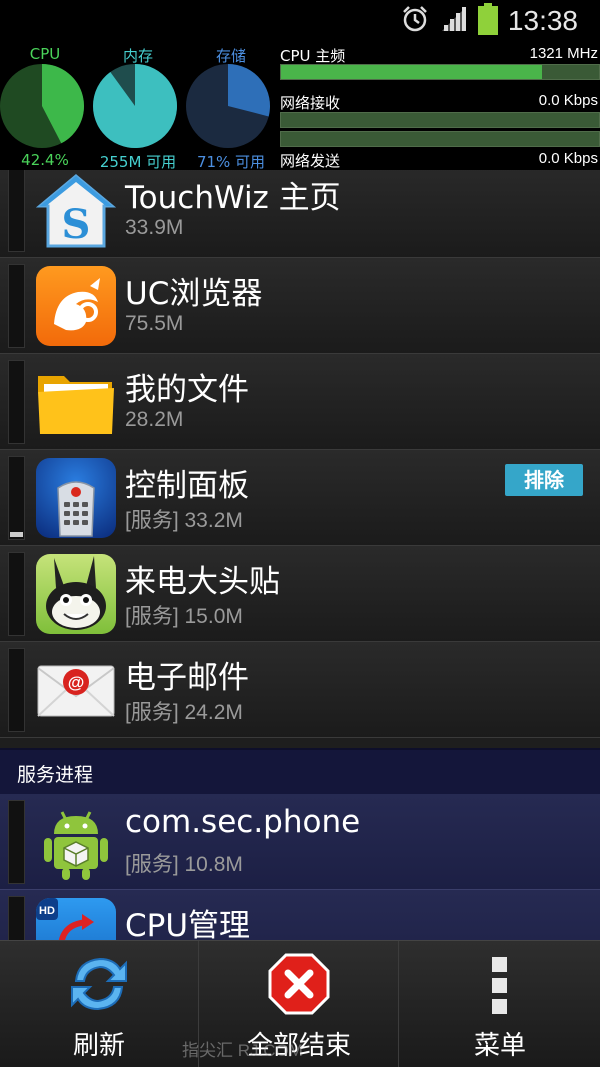  What do you see at coordinates (300, 690) in the screenshot?
I see `list-item: @ 电子邮件 [服务] 24.2M` at bounding box center [300, 690].